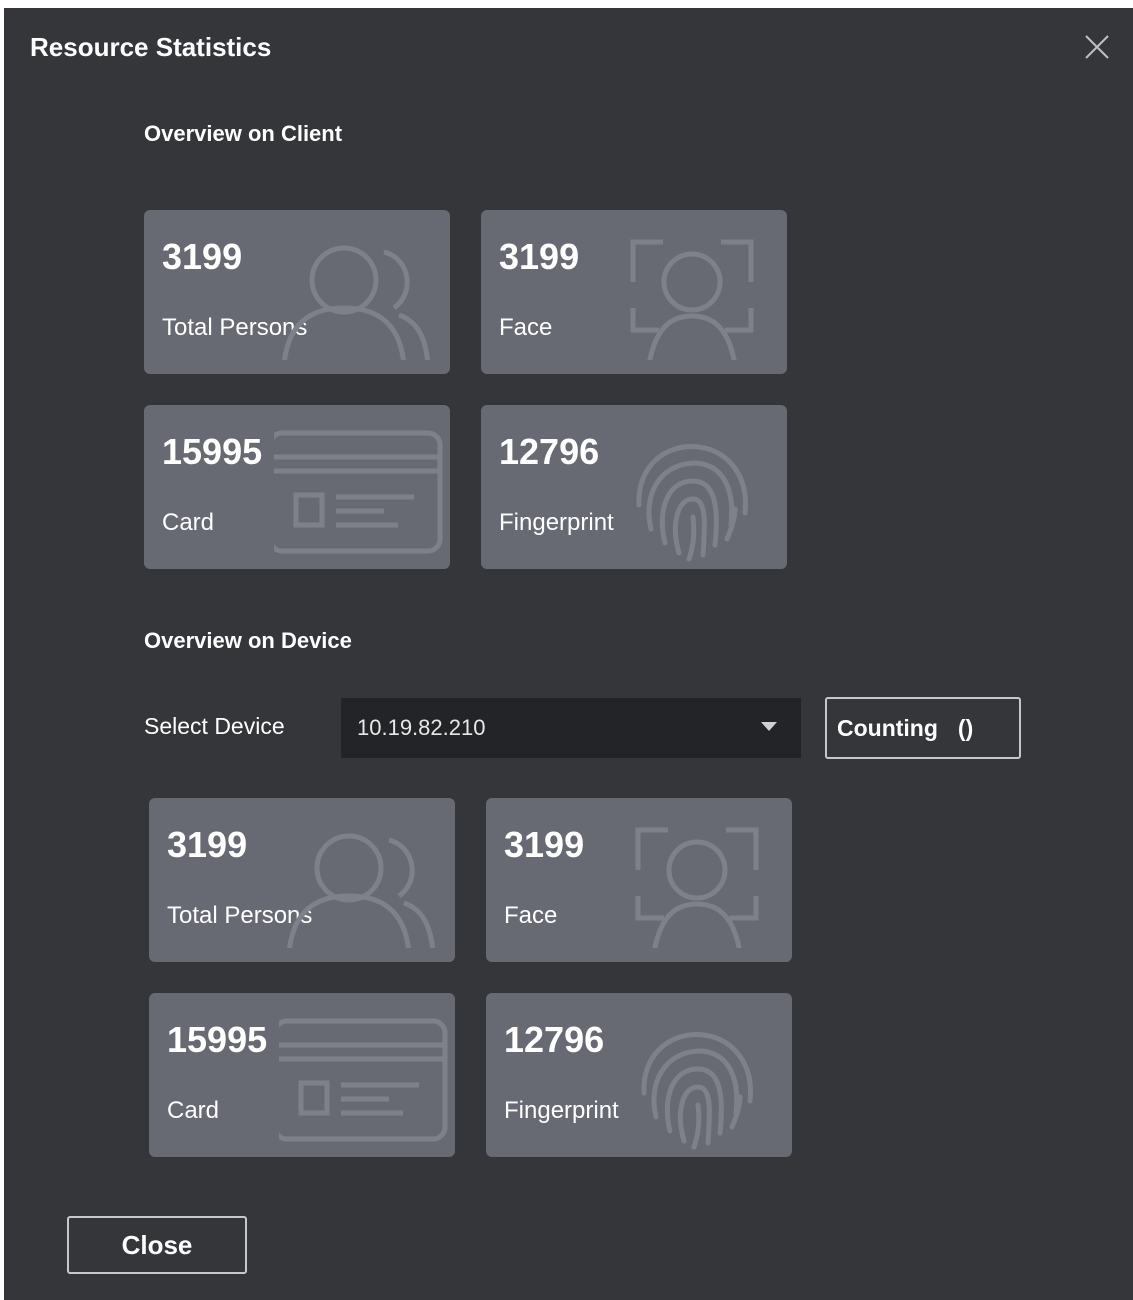  Describe the element at coordinates (243, 133) in the screenshot. I see `client-overview-heading: Overview on Client` at that location.